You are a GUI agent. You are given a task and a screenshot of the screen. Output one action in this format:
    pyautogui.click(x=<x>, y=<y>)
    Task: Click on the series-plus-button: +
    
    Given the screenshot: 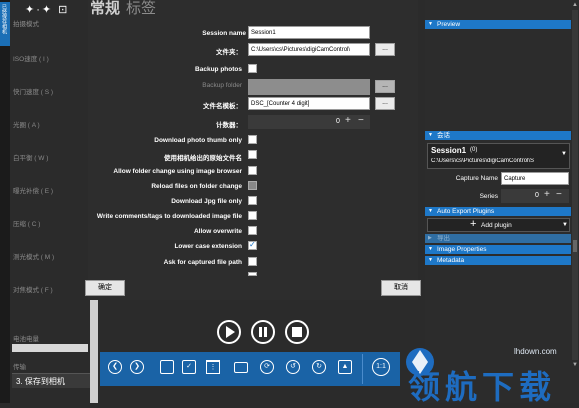 What is the action you would take?
    pyautogui.click(x=547, y=195)
    